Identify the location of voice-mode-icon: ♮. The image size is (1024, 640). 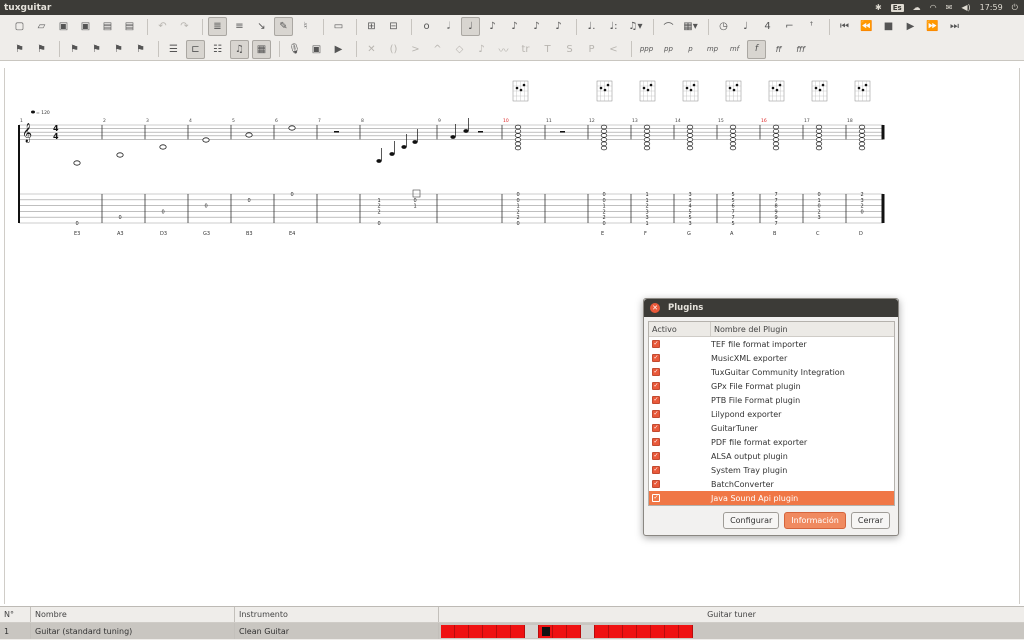
(305, 26).